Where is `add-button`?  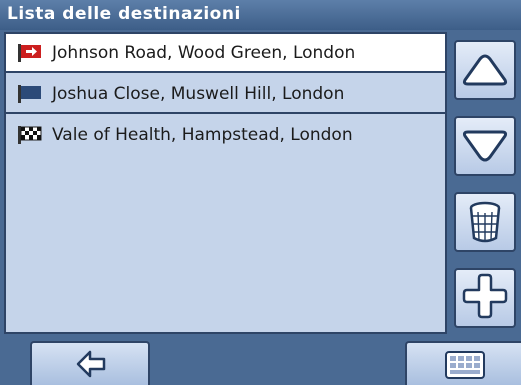
add-button is located at coordinates (485, 298).